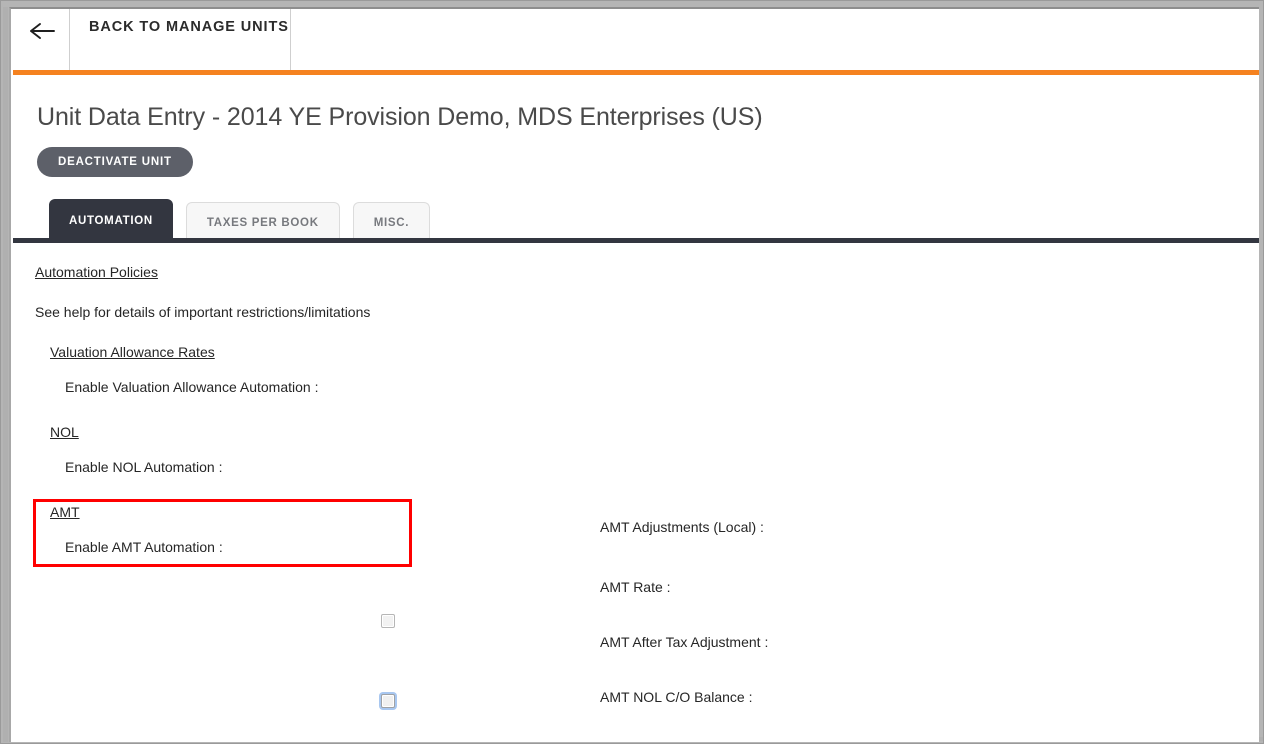 Image resolution: width=1264 pixels, height=744 pixels. What do you see at coordinates (42, 31) in the screenshot?
I see `arrow-left-icon` at bounding box center [42, 31].